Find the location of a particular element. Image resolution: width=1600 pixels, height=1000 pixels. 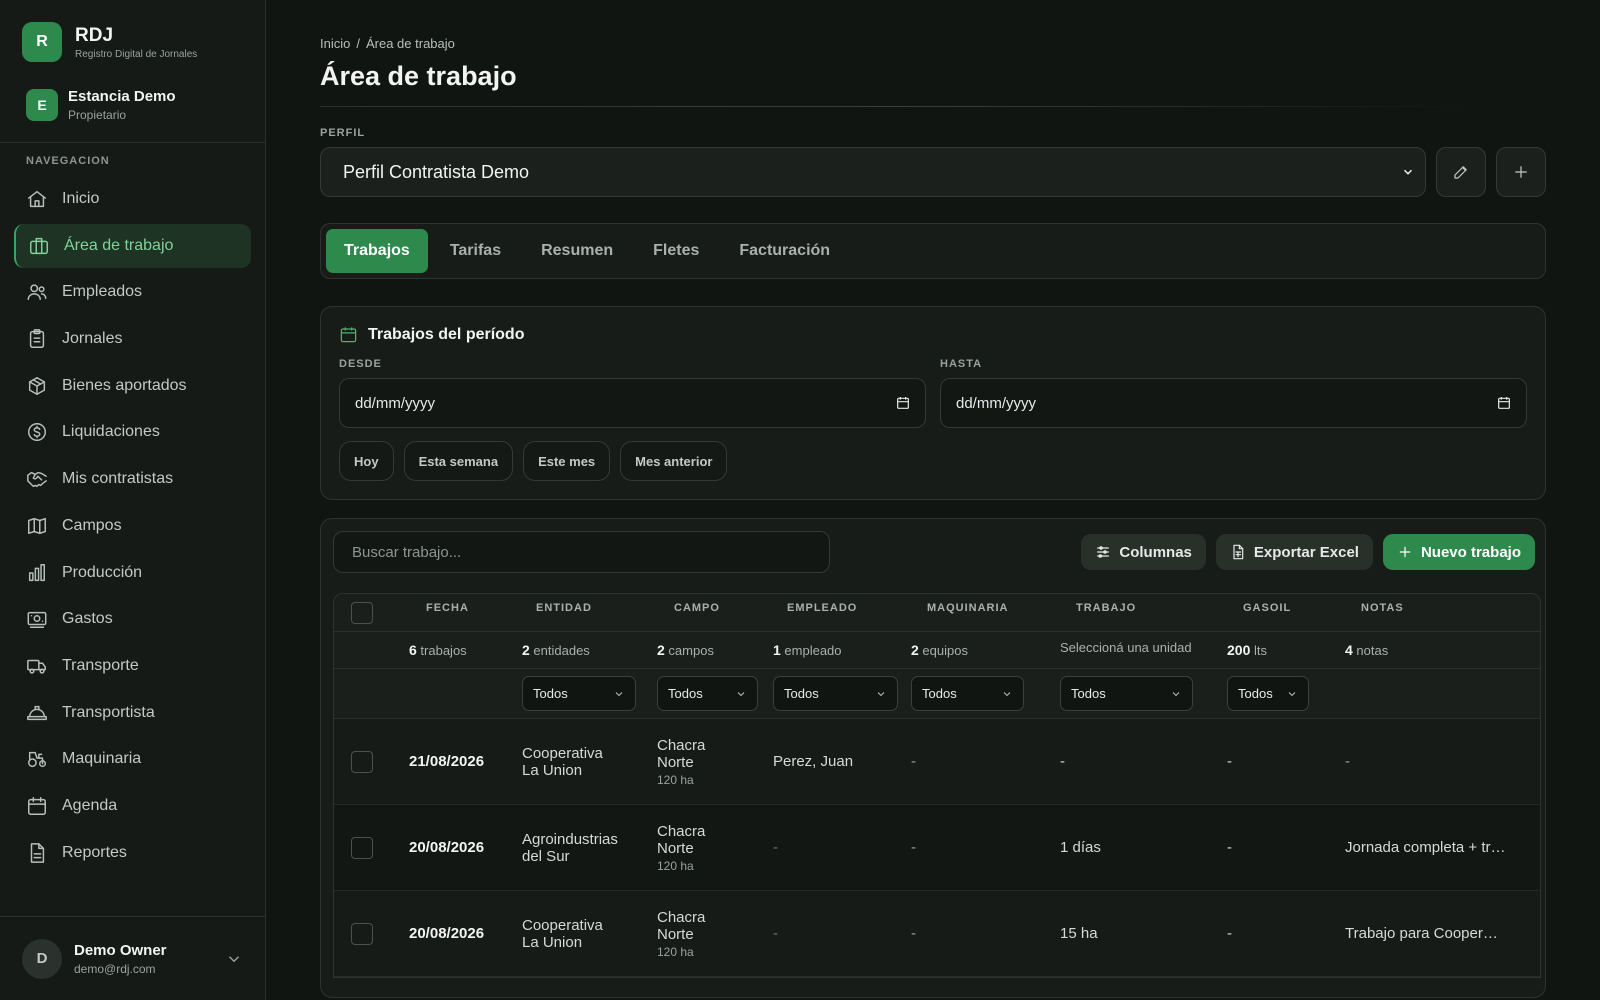

summary-campo: 2 campos is located at coordinates (685, 650).